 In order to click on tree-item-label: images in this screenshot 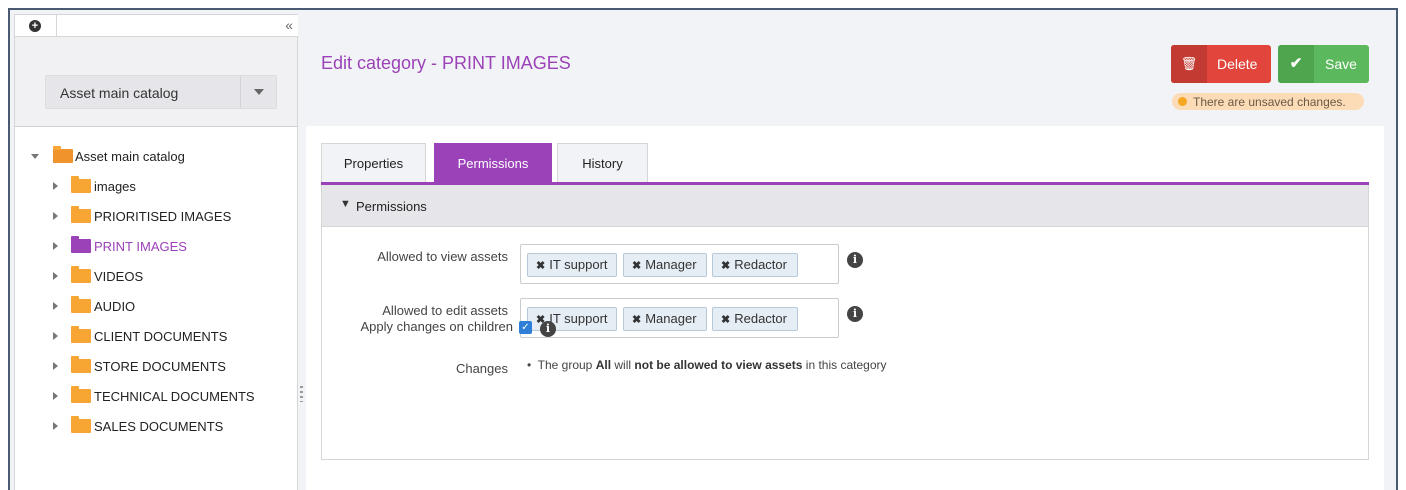, I will do `click(115, 186)`.